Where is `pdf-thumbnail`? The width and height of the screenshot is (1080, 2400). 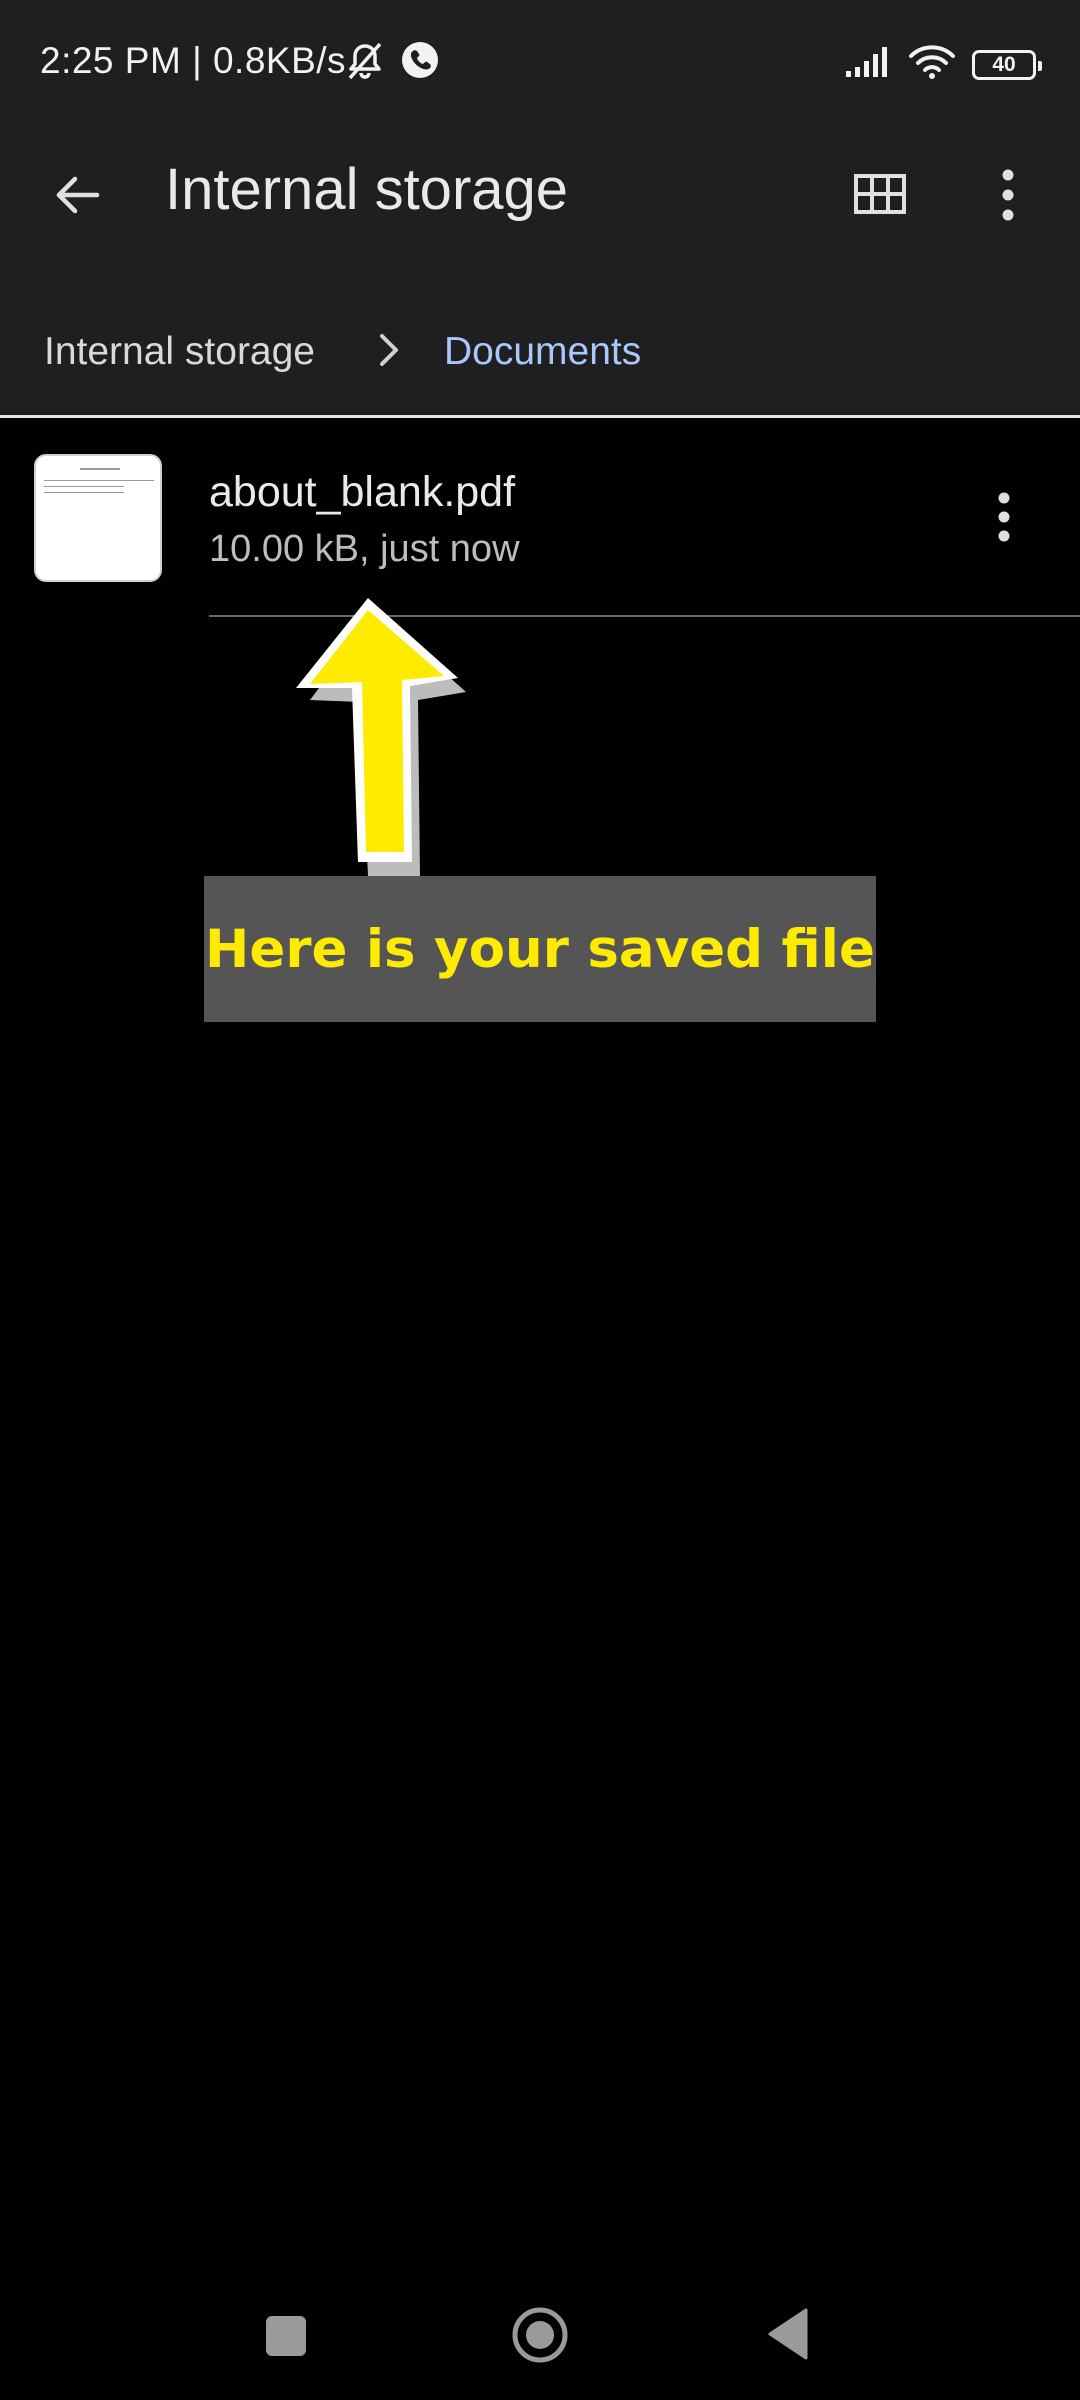
pdf-thumbnail is located at coordinates (98, 518).